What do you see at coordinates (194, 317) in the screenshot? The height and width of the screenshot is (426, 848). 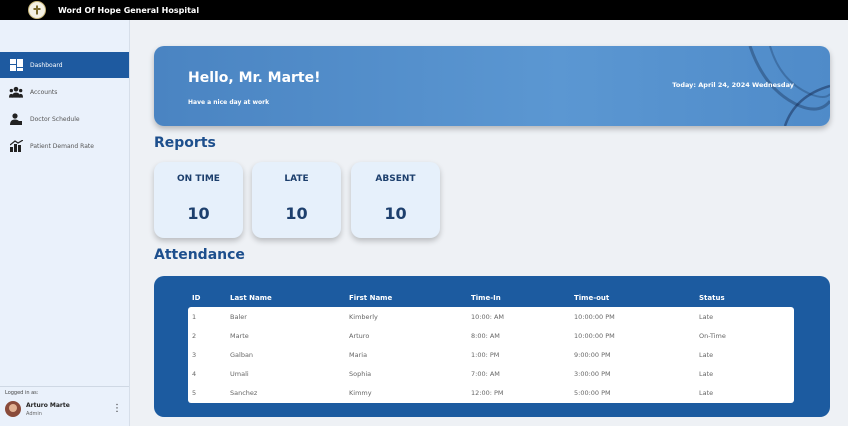 I see `cell-id: 1` at bounding box center [194, 317].